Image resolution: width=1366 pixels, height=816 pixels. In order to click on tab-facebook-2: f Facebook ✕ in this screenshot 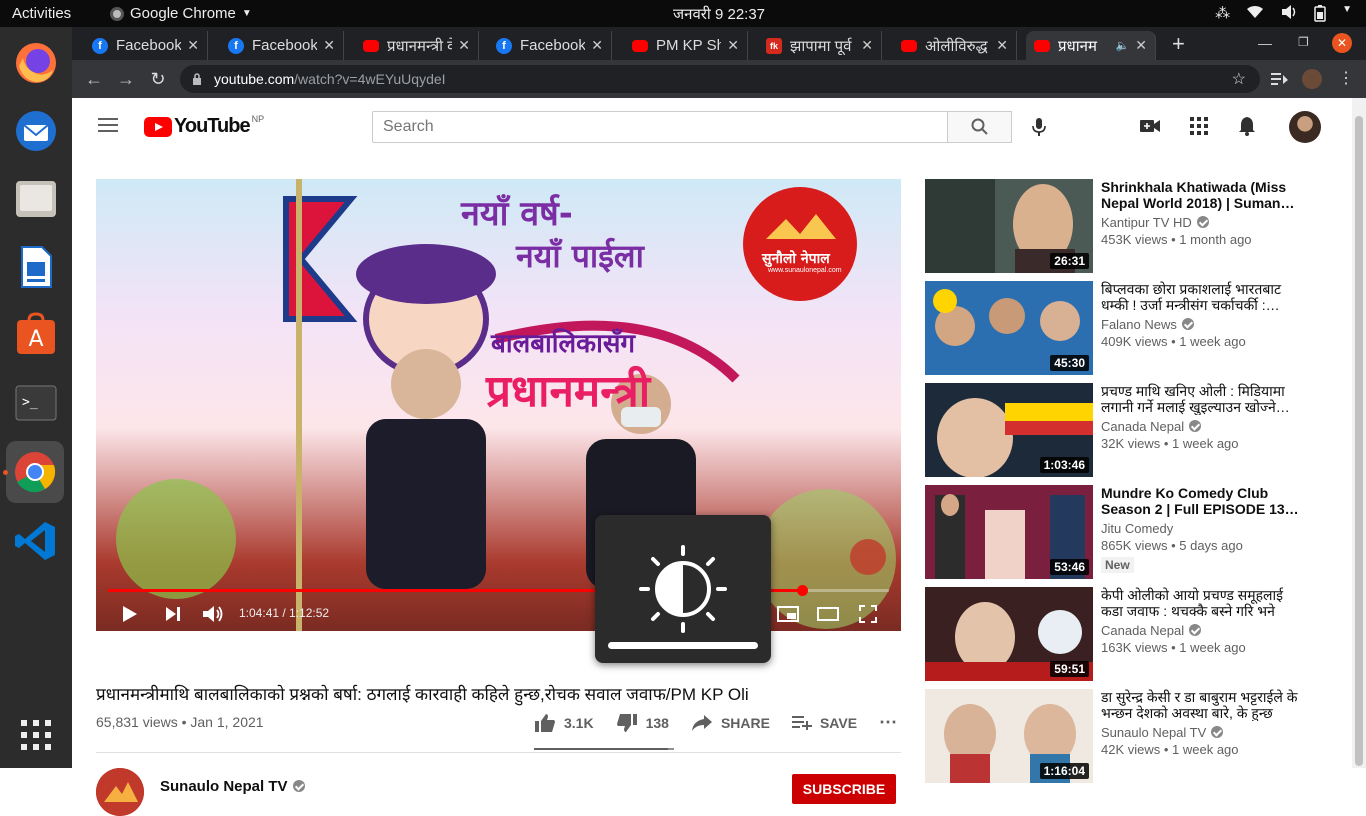, I will do `click(282, 45)`.